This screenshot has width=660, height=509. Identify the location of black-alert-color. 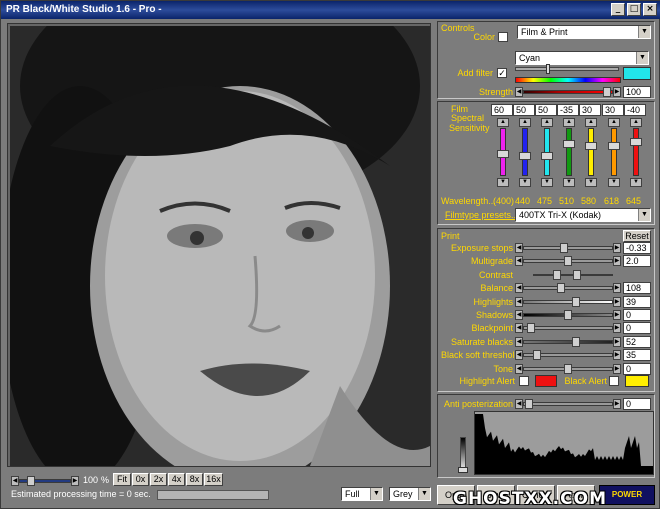
(637, 381).